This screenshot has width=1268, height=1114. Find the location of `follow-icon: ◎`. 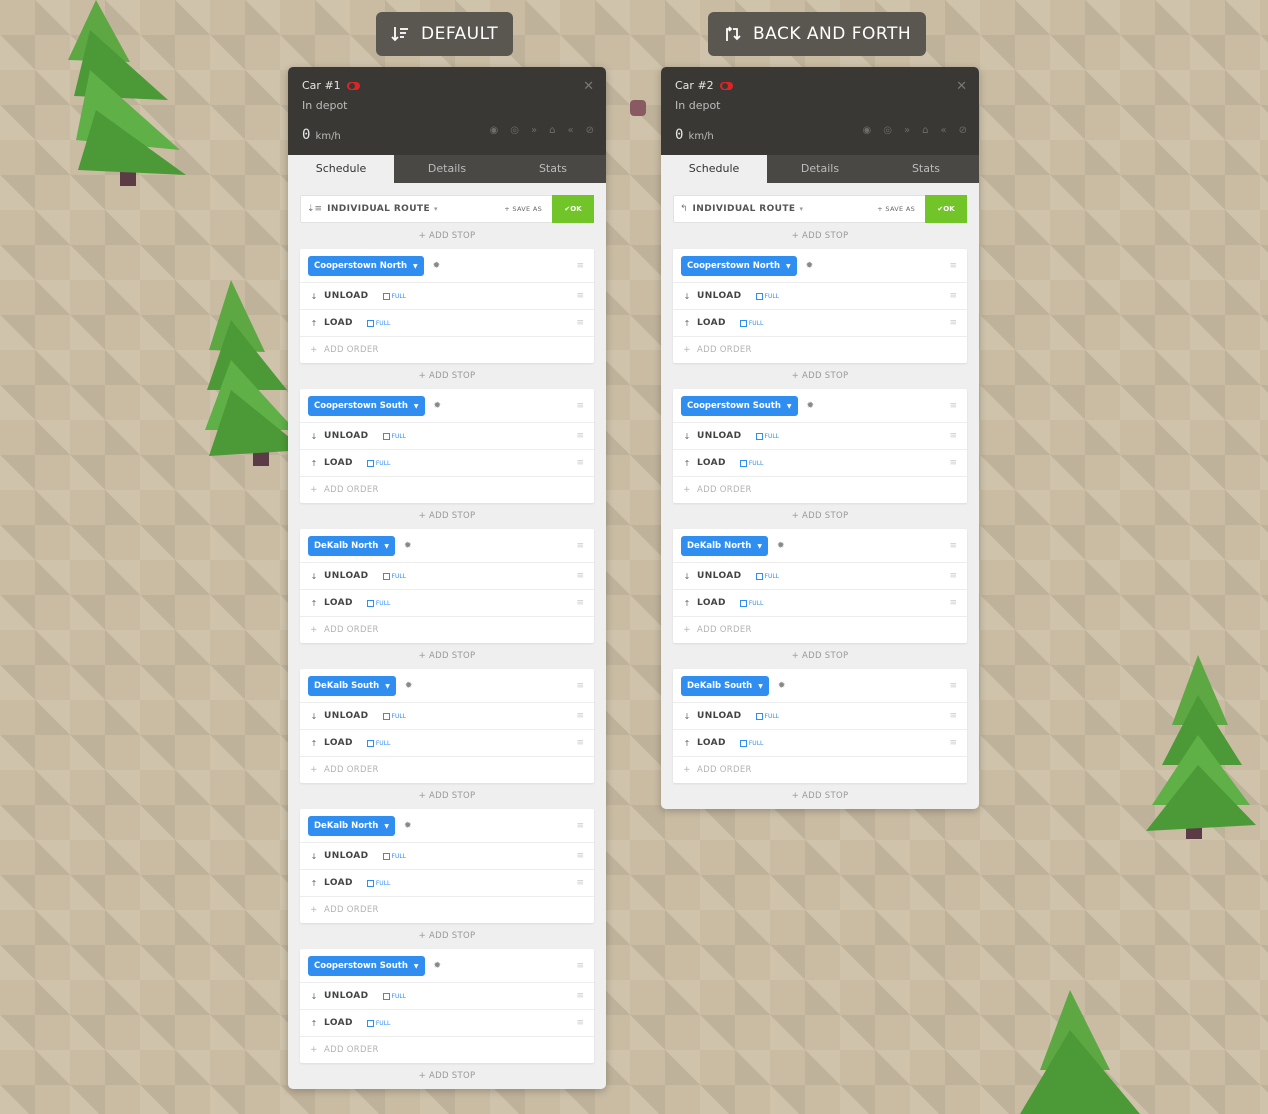

follow-icon: ◎ is located at coordinates (514, 130).